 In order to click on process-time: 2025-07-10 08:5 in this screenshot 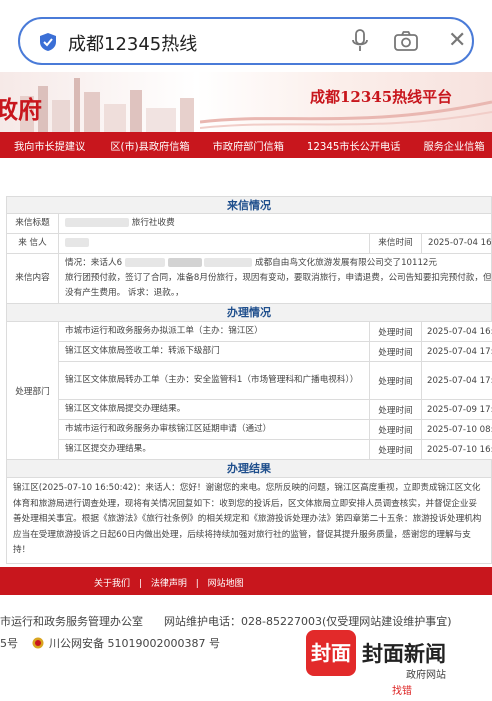, I will do `click(459, 429)`.